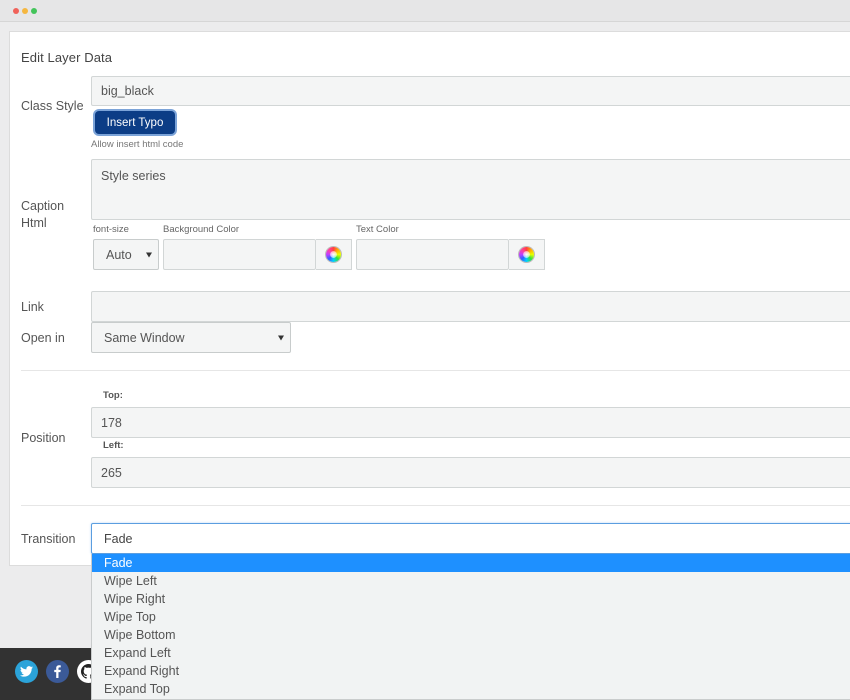  I want to click on twitter-icon, so click(26, 671).